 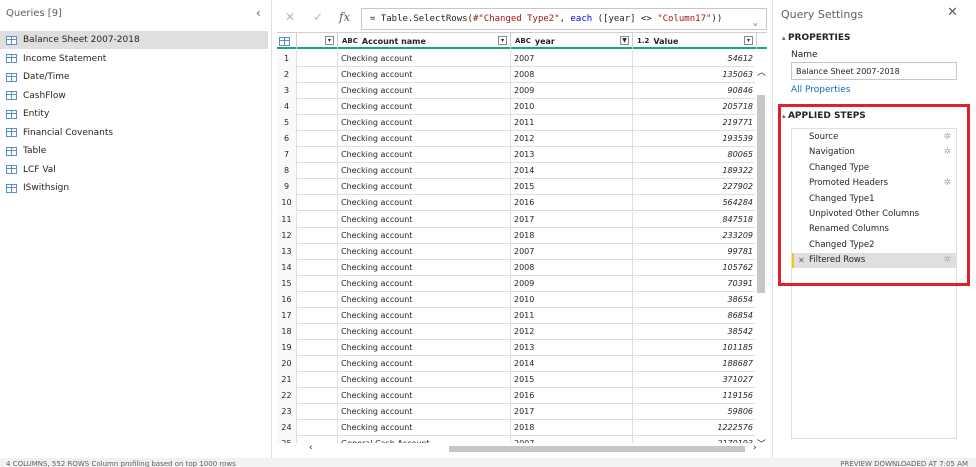 I want to click on row-number: 5, so click(x=287, y=123).